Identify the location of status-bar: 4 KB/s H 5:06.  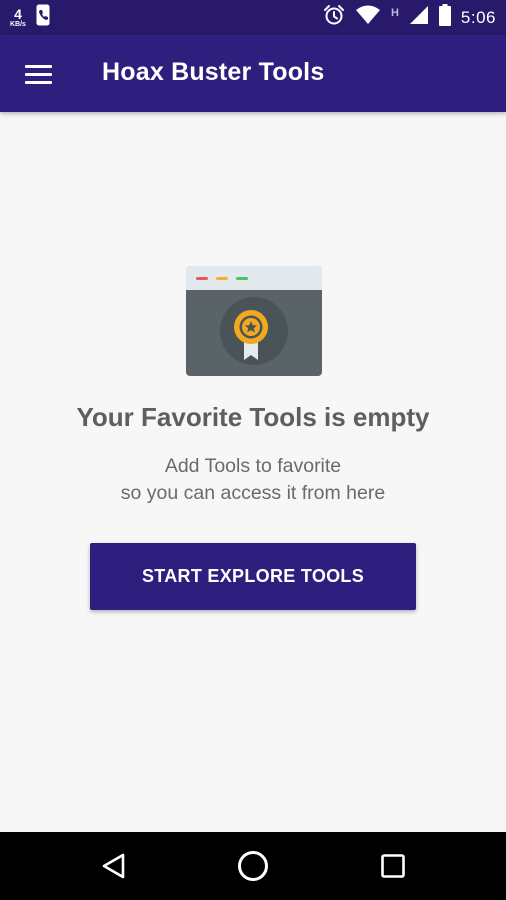
(253, 17).